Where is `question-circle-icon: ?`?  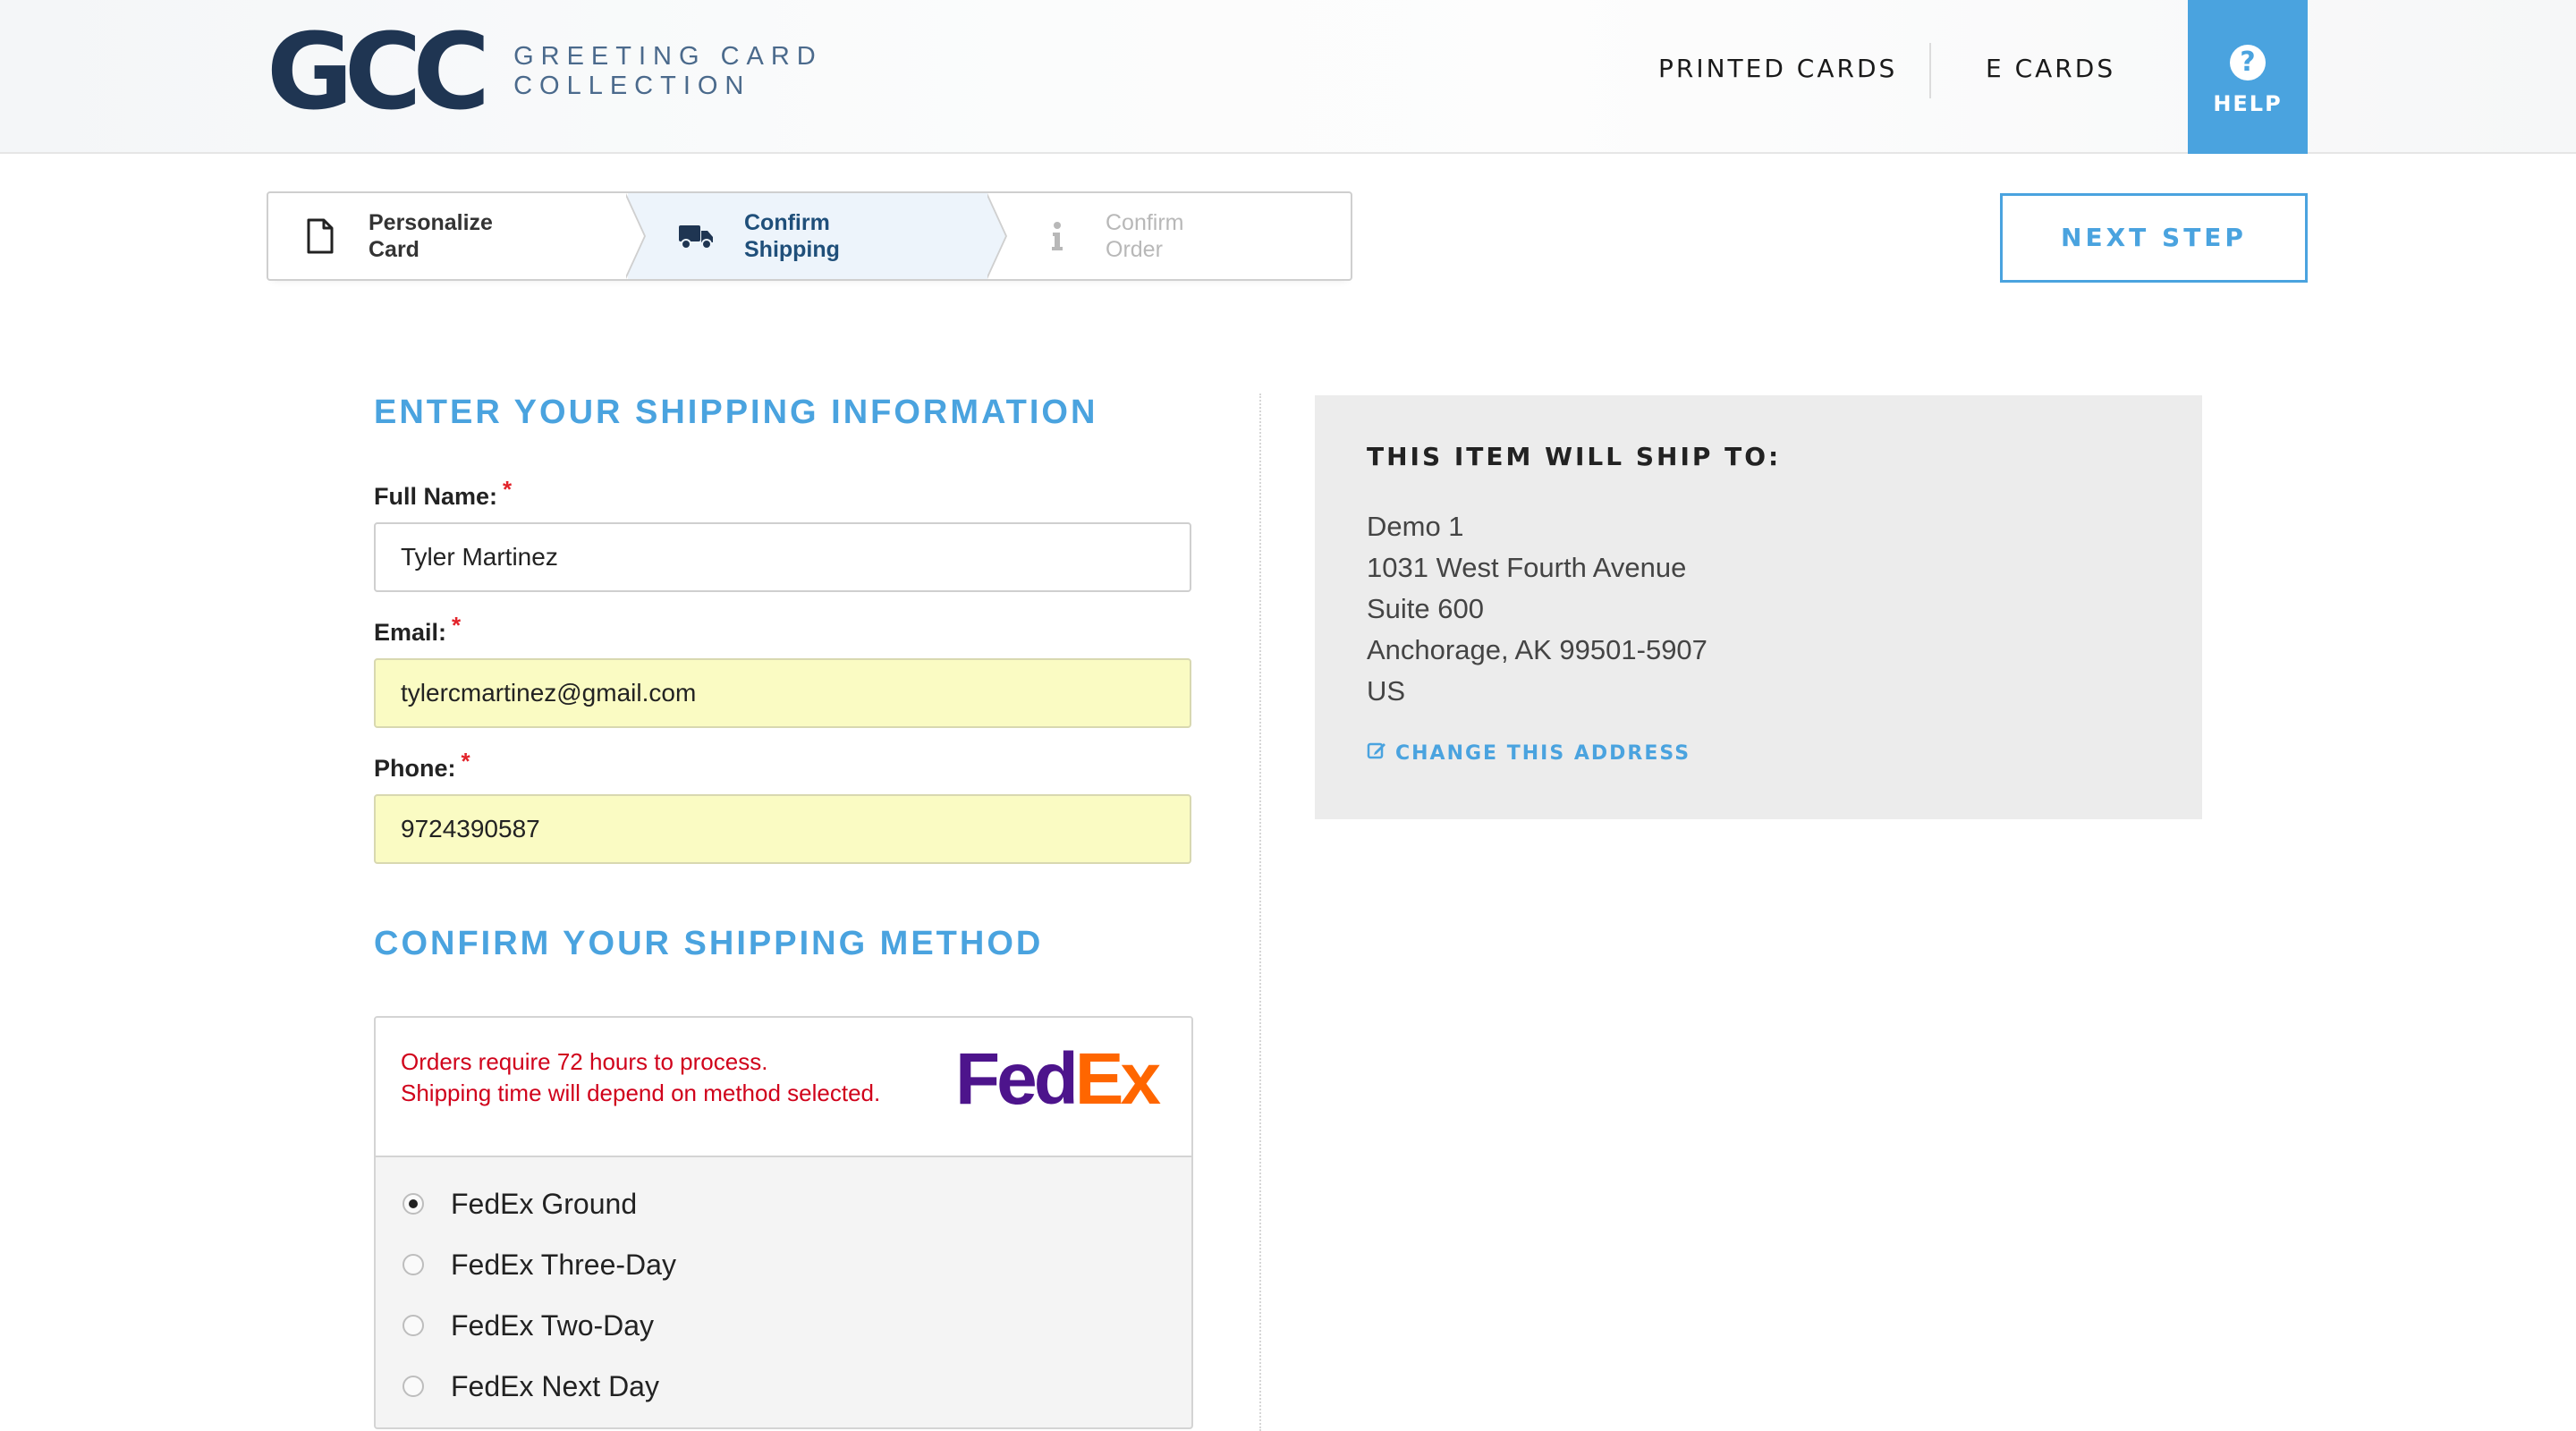 question-circle-icon: ? is located at coordinates (2248, 63).